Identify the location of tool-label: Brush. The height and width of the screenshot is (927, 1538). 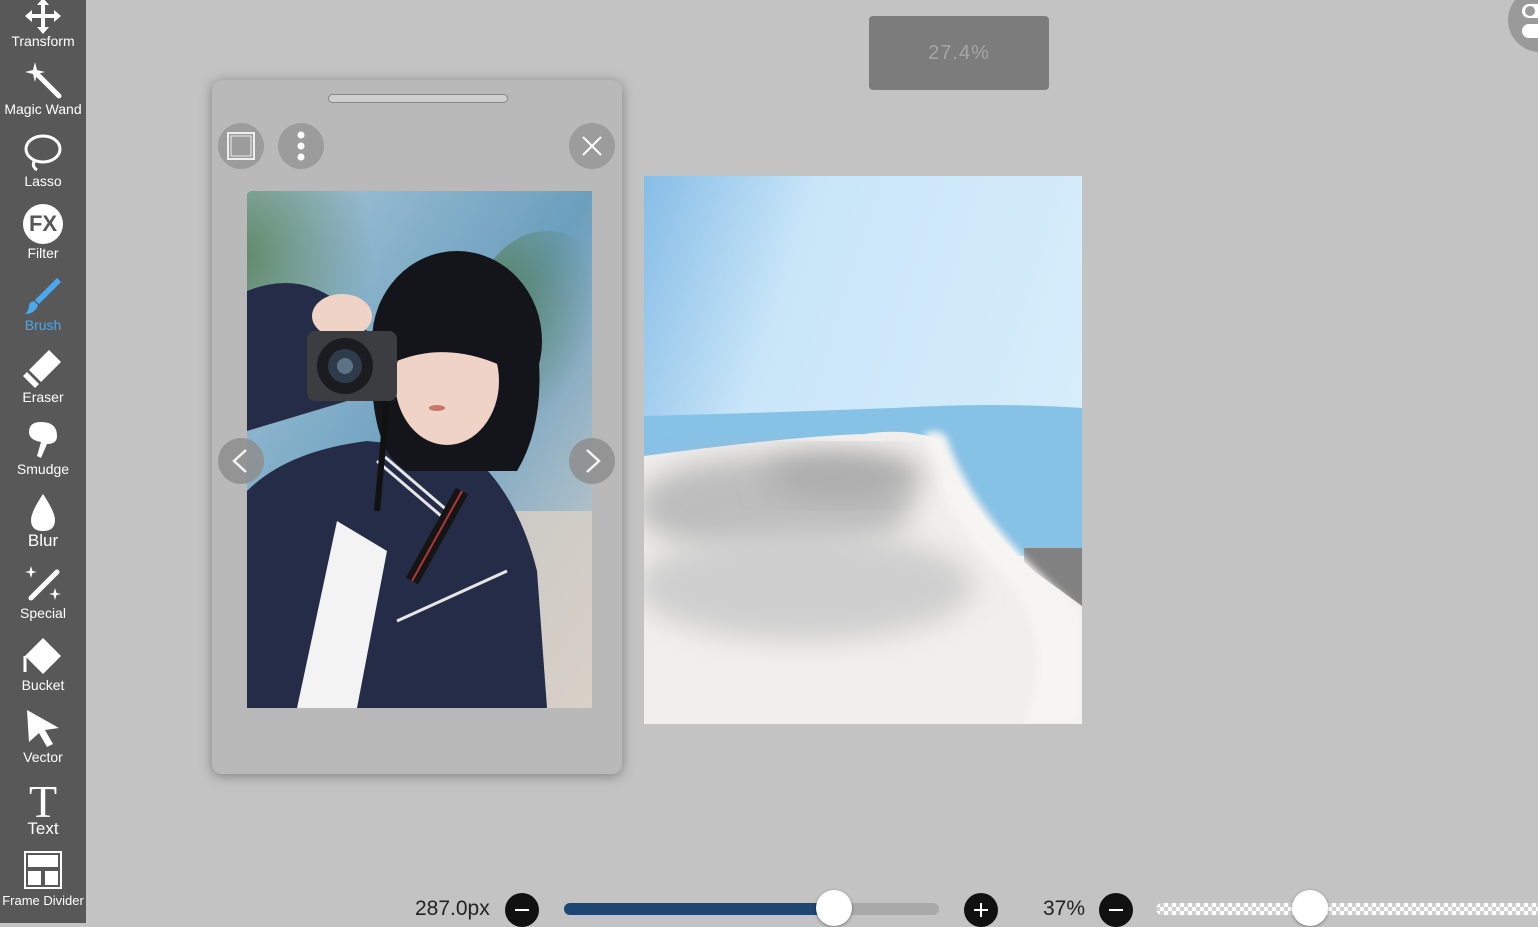
(43, 325).